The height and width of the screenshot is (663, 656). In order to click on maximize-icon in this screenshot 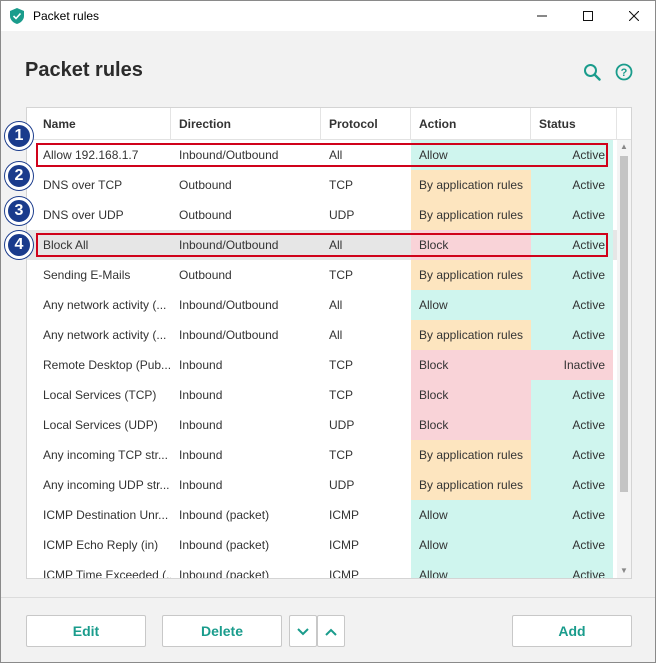, I will do `click(588, 16)`.